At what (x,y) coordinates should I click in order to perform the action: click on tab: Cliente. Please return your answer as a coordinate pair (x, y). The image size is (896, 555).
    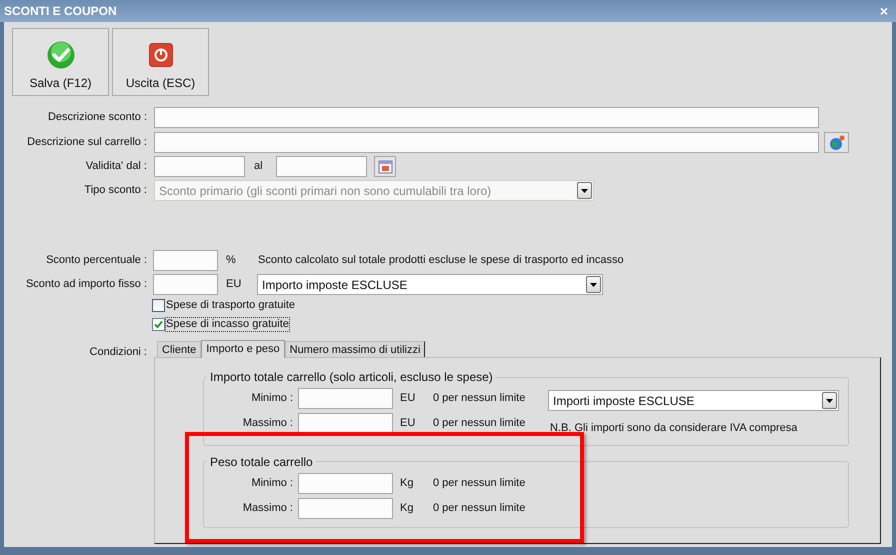
    Looking at the image, I should click on (179, 349).